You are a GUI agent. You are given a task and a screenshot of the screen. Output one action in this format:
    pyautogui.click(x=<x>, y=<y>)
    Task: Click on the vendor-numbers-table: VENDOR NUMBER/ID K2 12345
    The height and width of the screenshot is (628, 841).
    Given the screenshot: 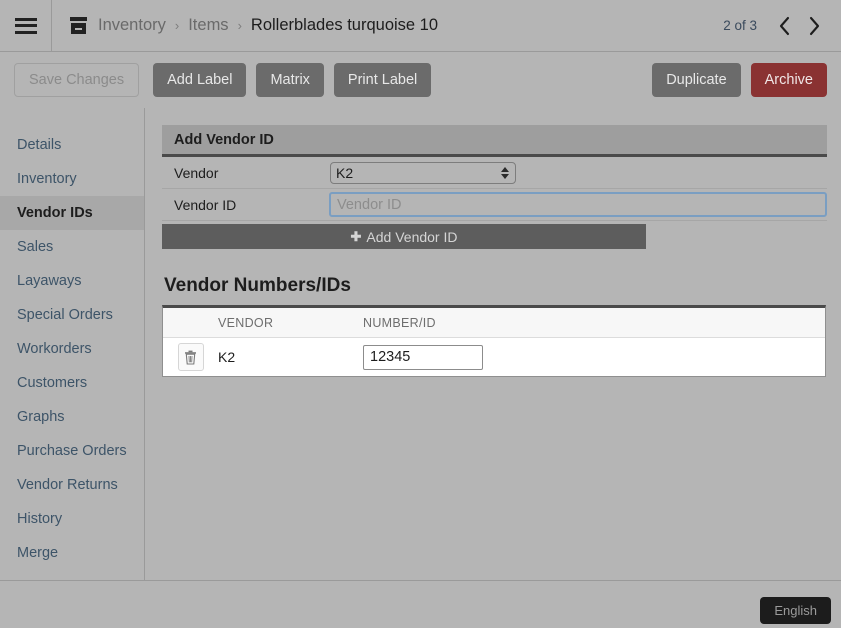 What is the action you would take?
    pyautogui.click(x=494, y=341)
    